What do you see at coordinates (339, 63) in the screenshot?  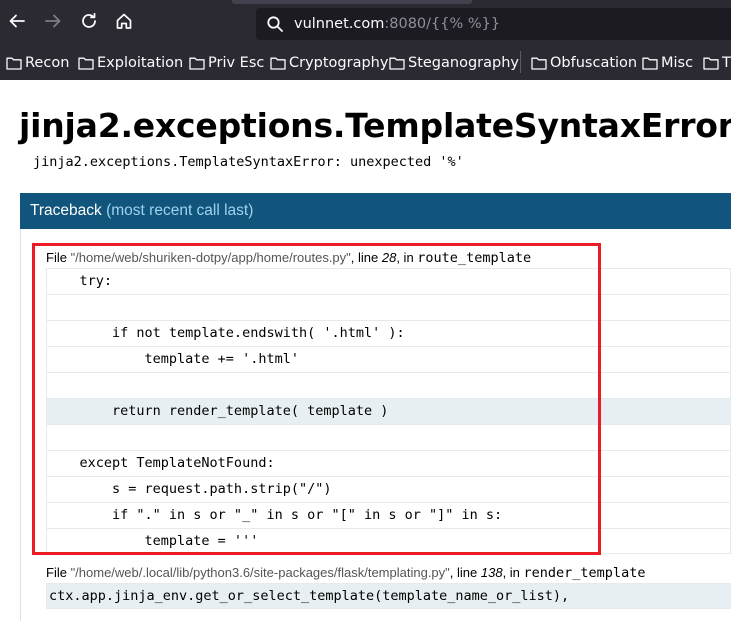 I see `bookmark-label: Cryptography` at bounding box center [339, 63].